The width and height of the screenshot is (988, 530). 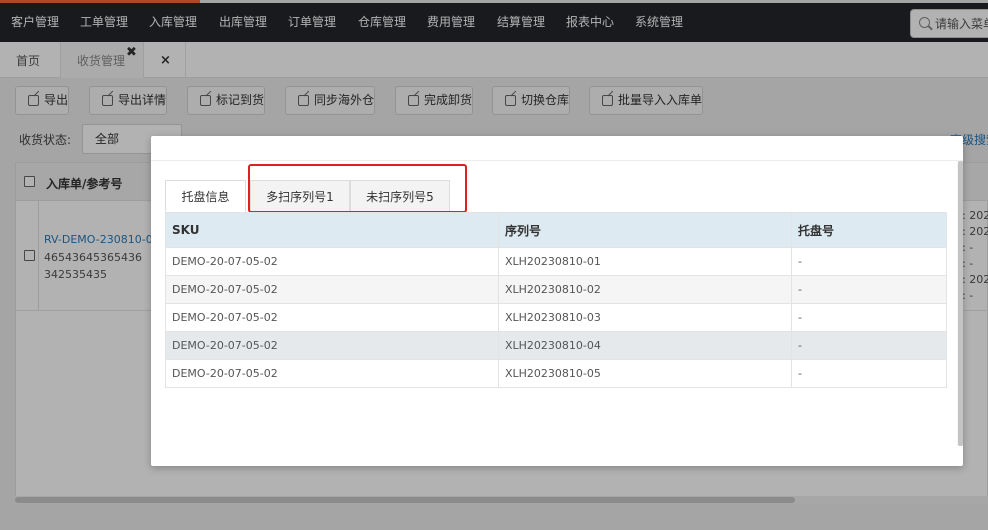 I want to click on highlight-box, so click(x=357, y=188).